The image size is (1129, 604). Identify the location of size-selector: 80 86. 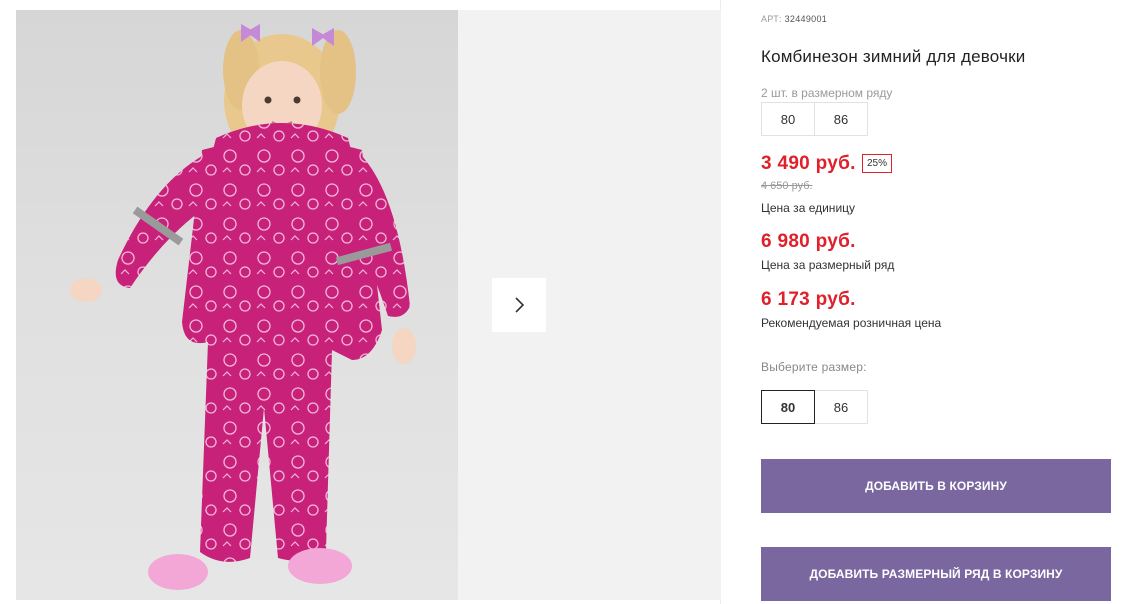
(814, 407).